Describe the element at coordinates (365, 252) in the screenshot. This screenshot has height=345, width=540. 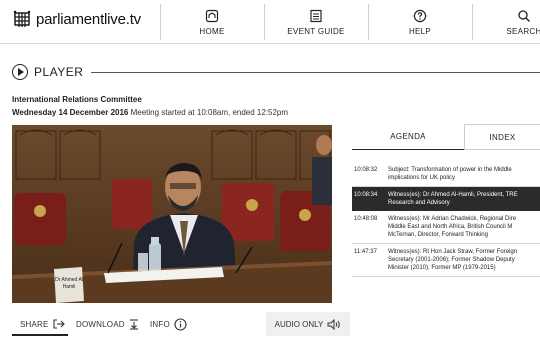
I see `agenda-time: 11:47:37` at that location.